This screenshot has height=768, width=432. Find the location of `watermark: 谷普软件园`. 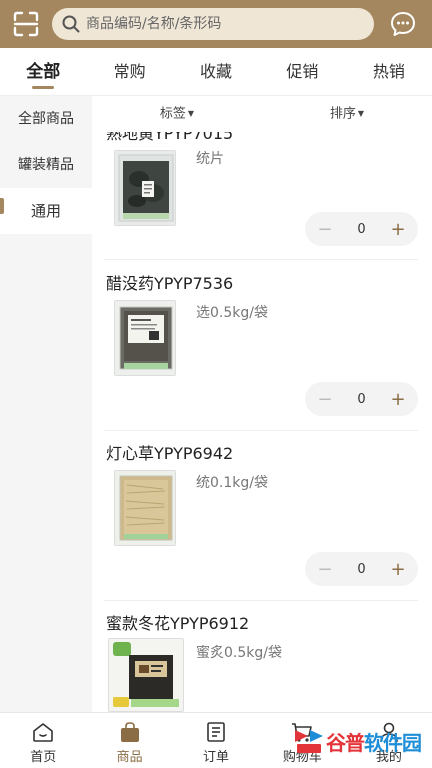

watermark: 谷普软件园 is located at coordinates (359, 741).